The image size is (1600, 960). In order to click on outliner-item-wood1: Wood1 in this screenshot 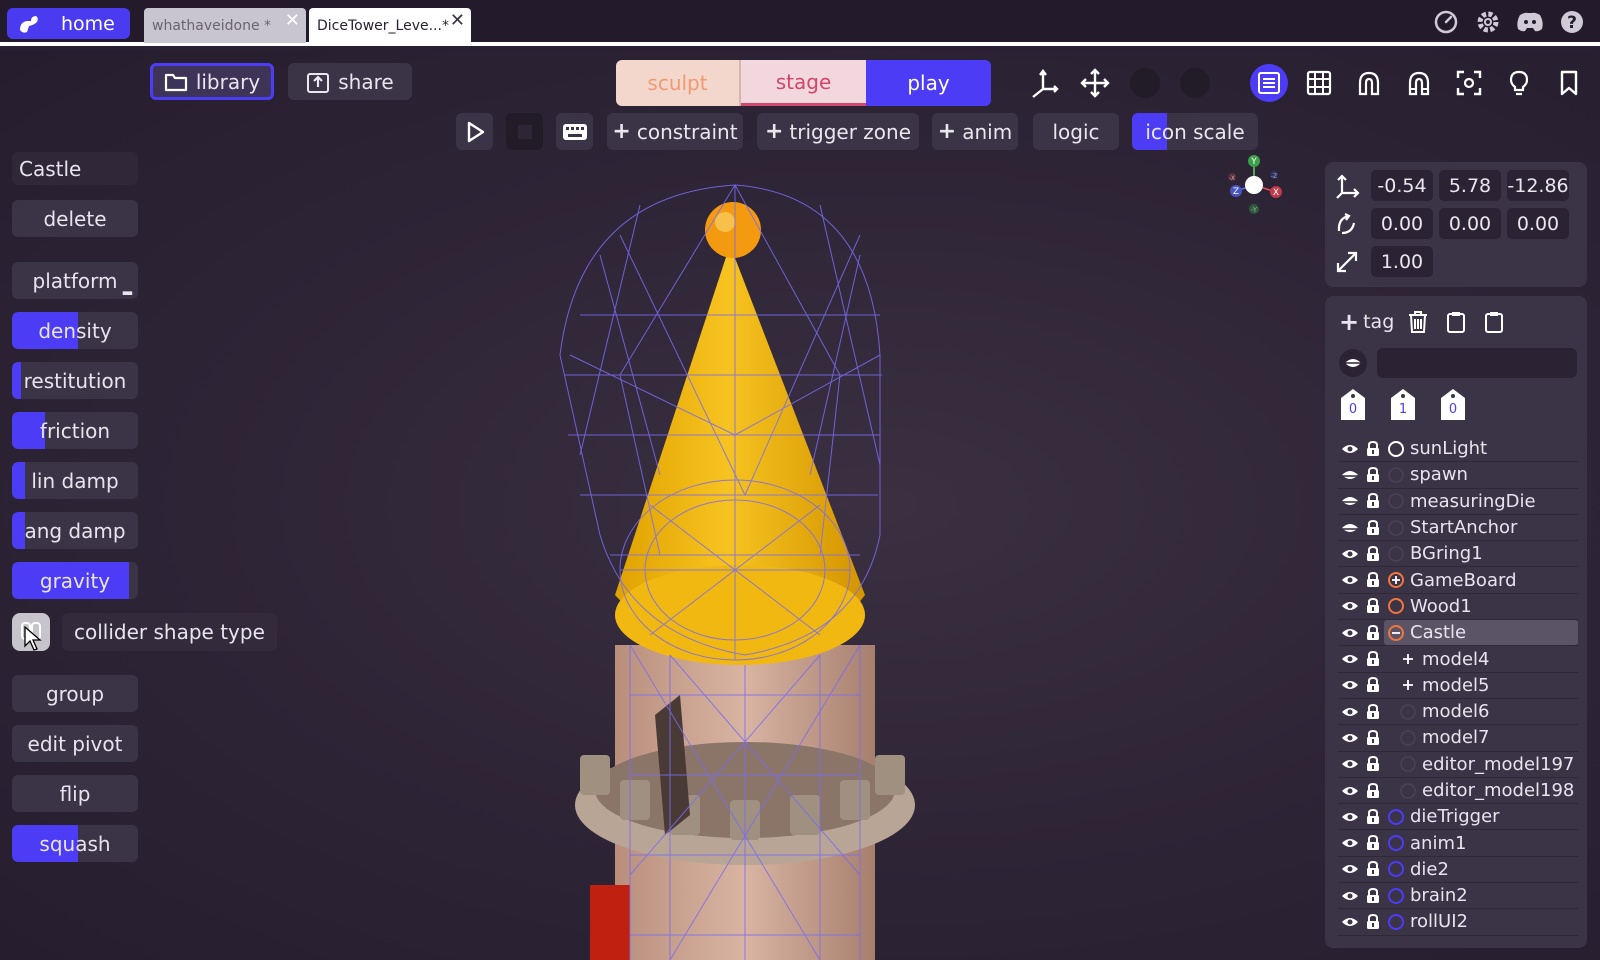, I will do `click(1458, 607)`.